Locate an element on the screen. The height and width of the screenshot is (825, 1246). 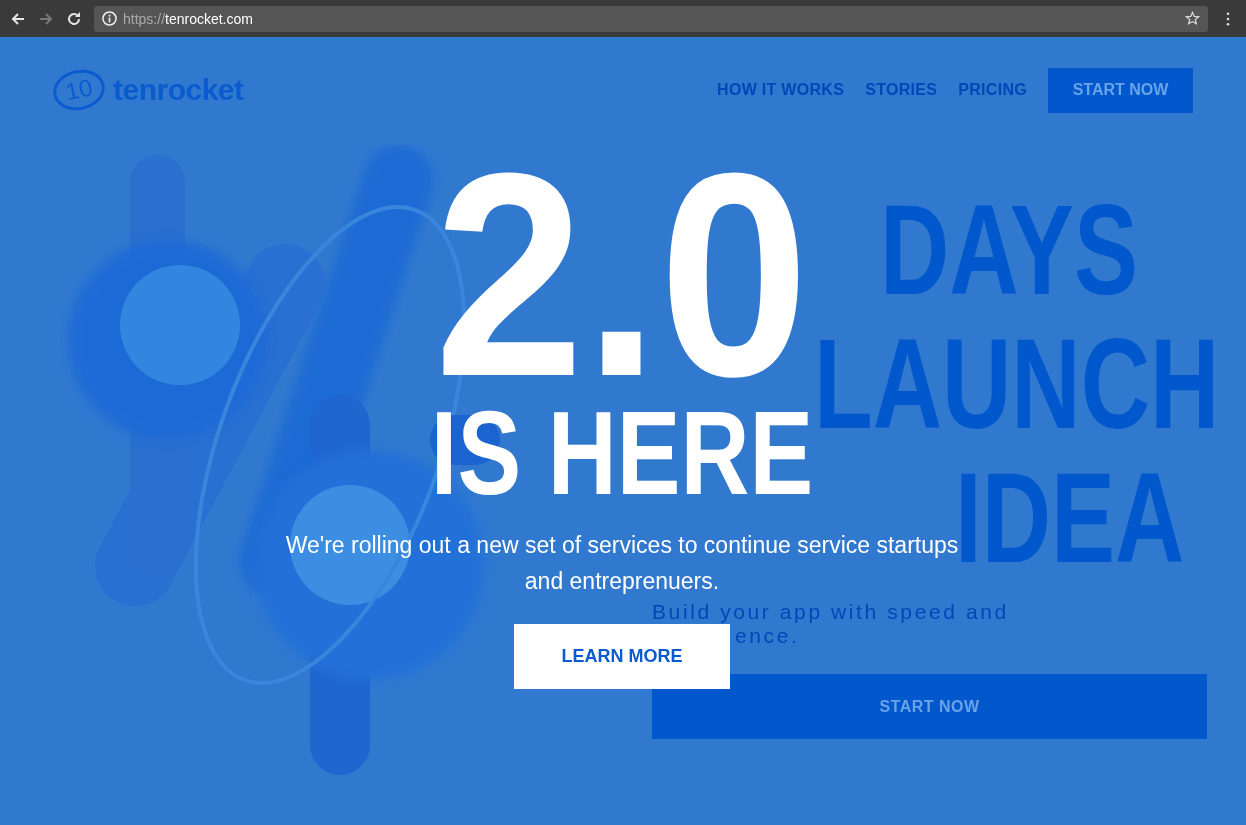
url-text: https://tenrocket.com is located at coordinates (188, 18).